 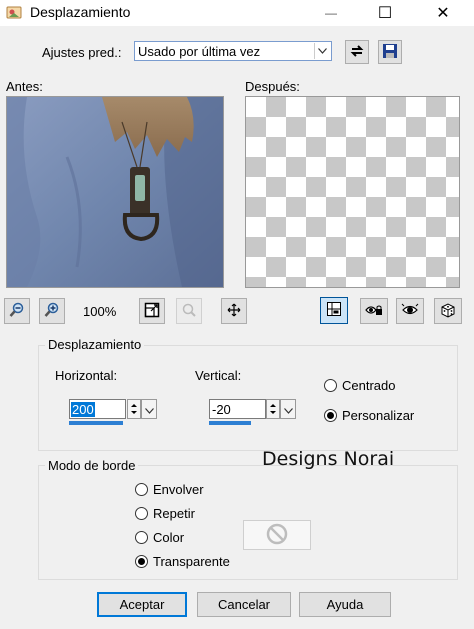 I want to click on minimize-button: —, so click(x=331, y=13).